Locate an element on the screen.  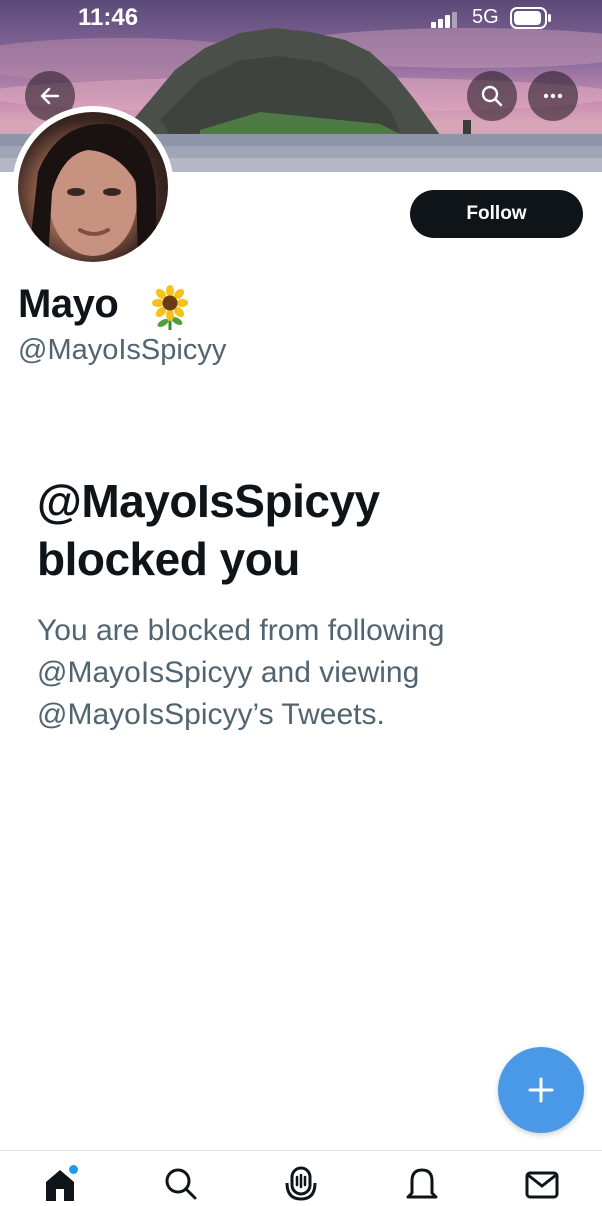
profile-avatar is located at coordinates (93, 187).